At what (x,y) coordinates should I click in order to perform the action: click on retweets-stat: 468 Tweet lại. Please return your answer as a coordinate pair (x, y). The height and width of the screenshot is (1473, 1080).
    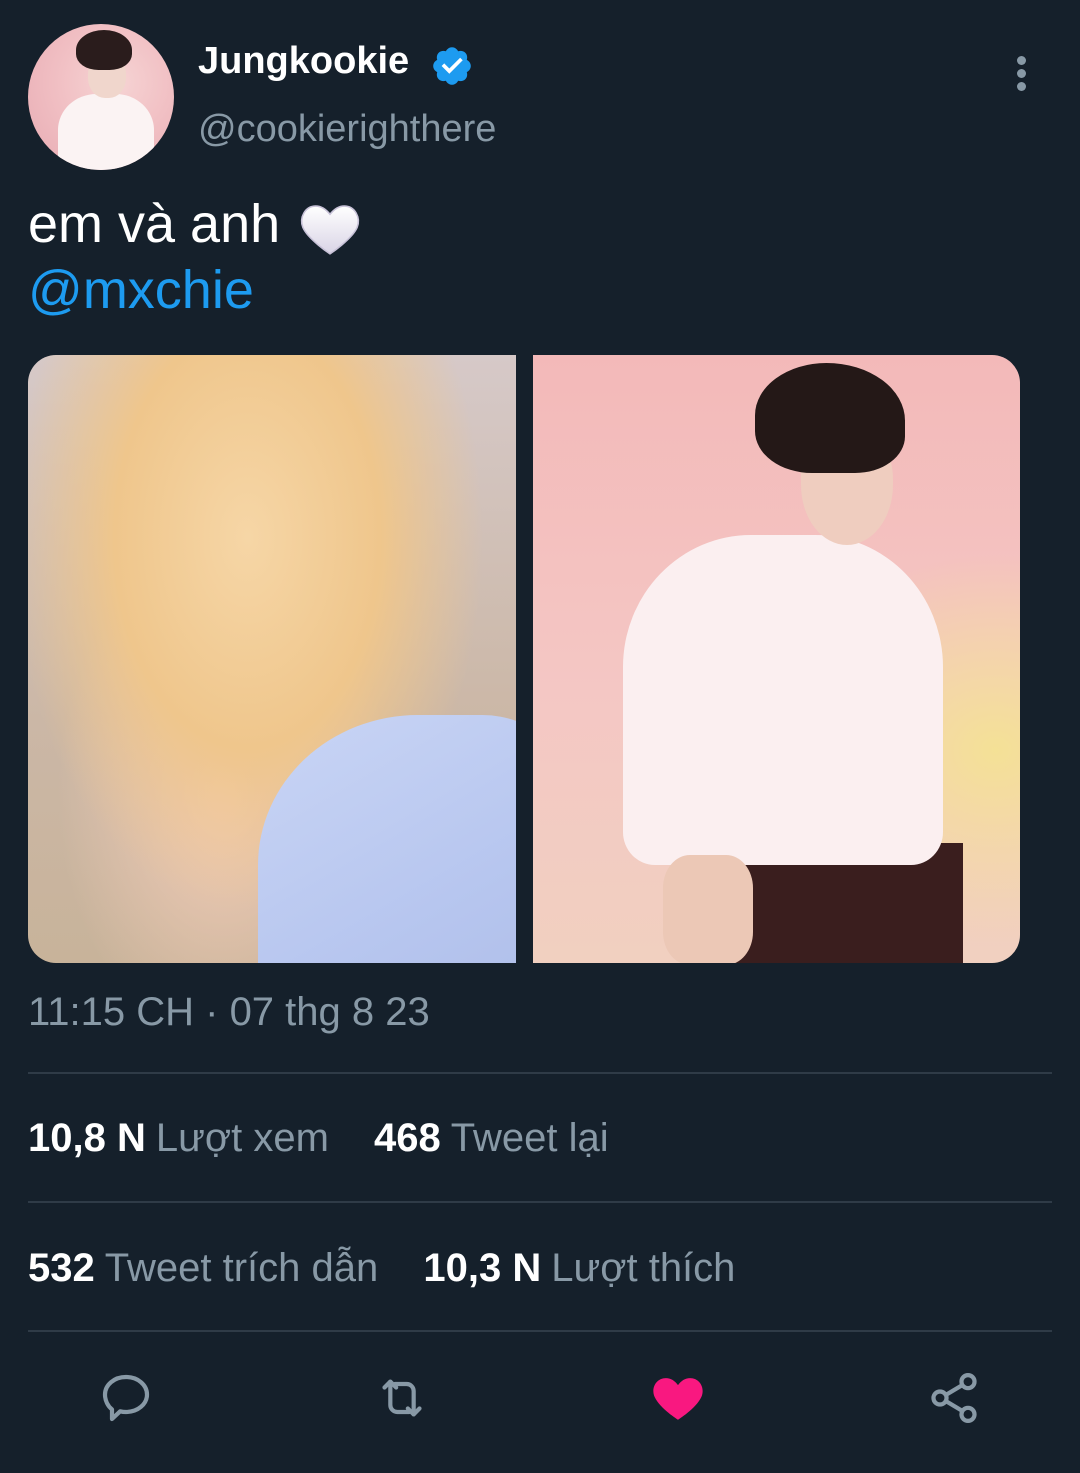
    Looking at the image, I should click on (491, 1138).